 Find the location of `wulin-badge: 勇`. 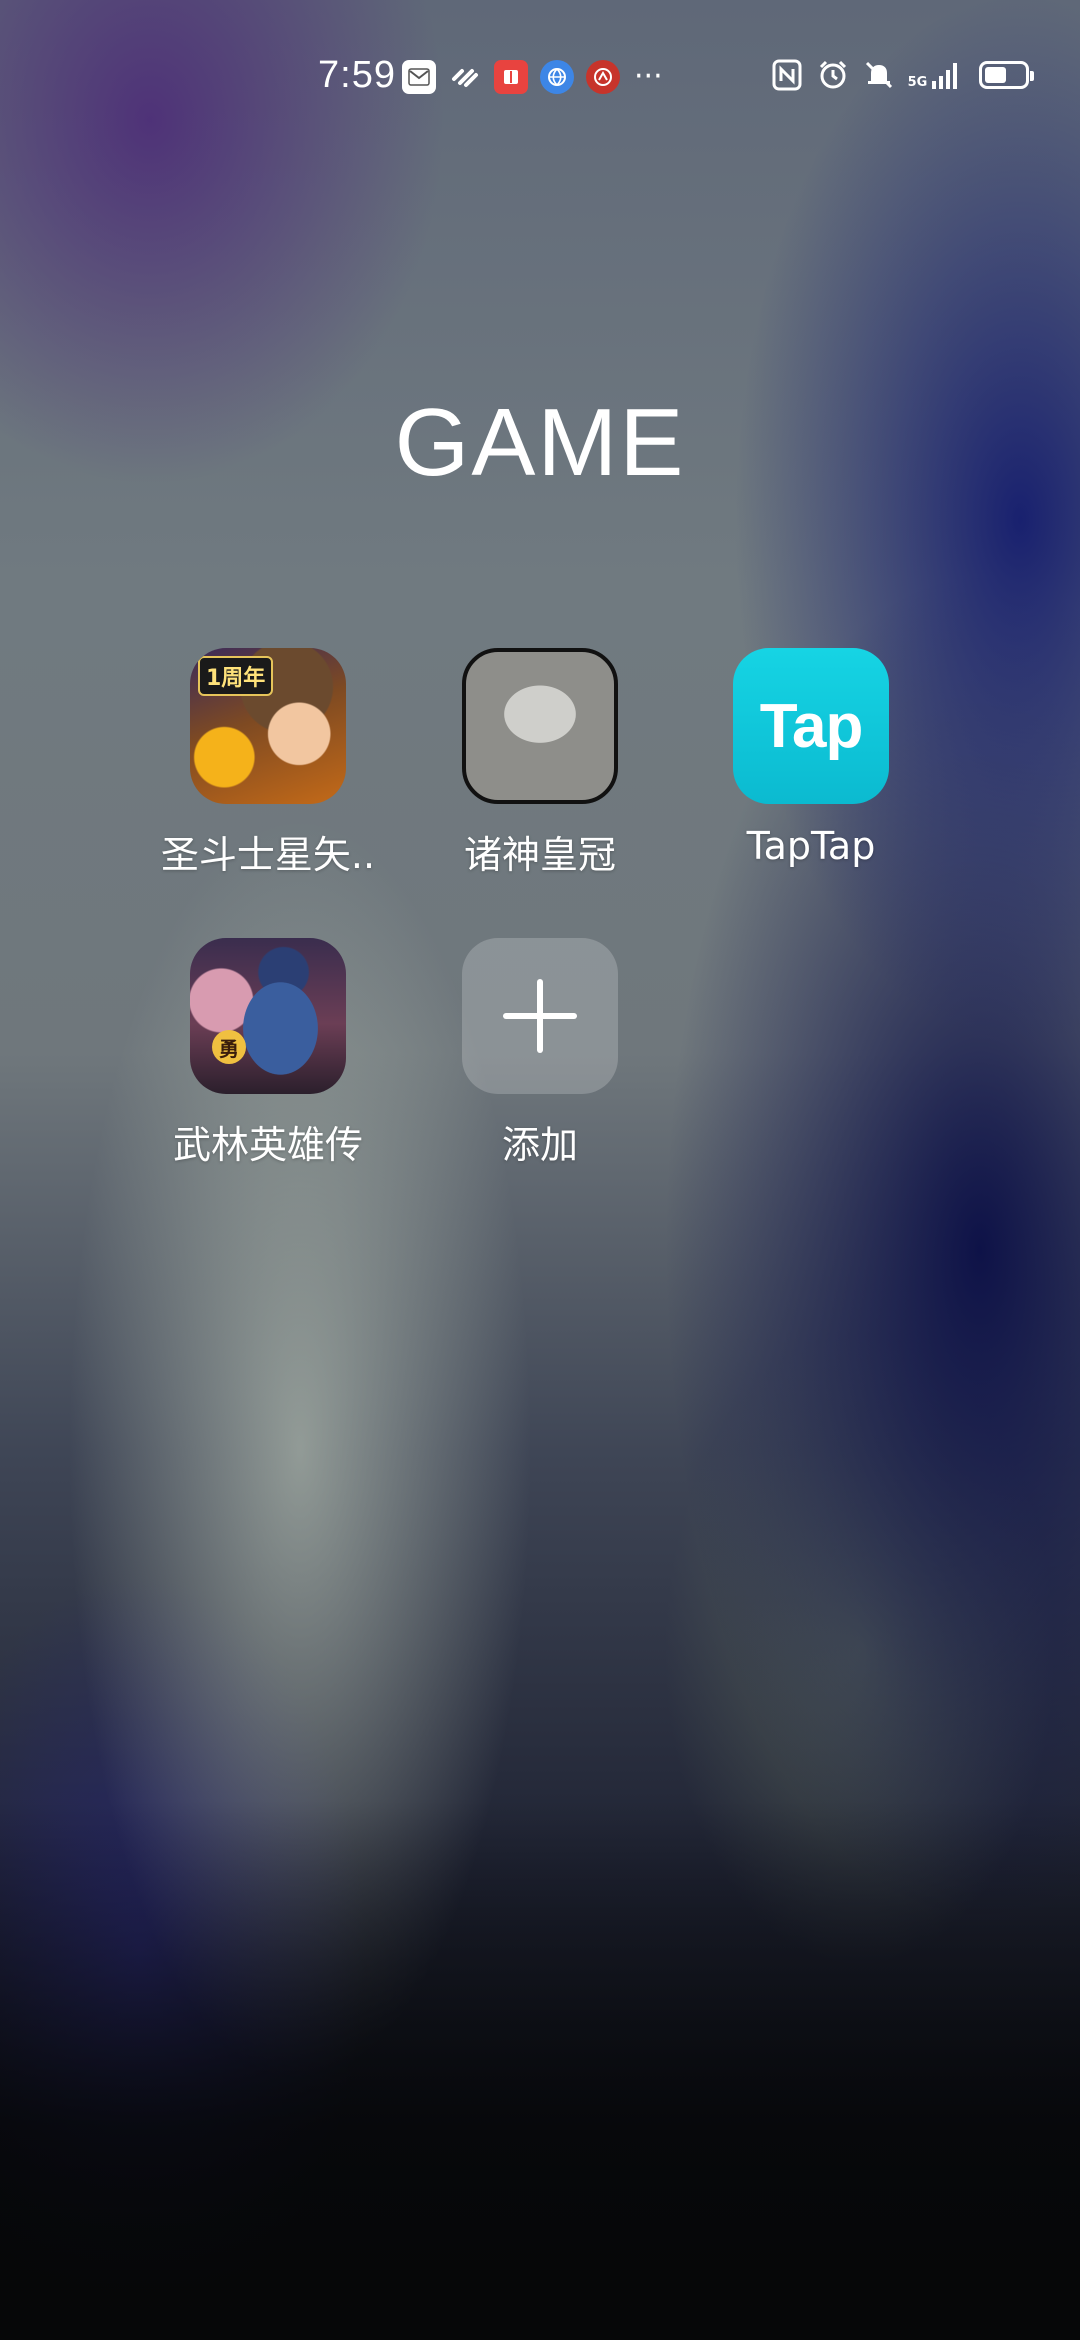

wulin-badge: 勇 is located at coordinates (229, 1047).